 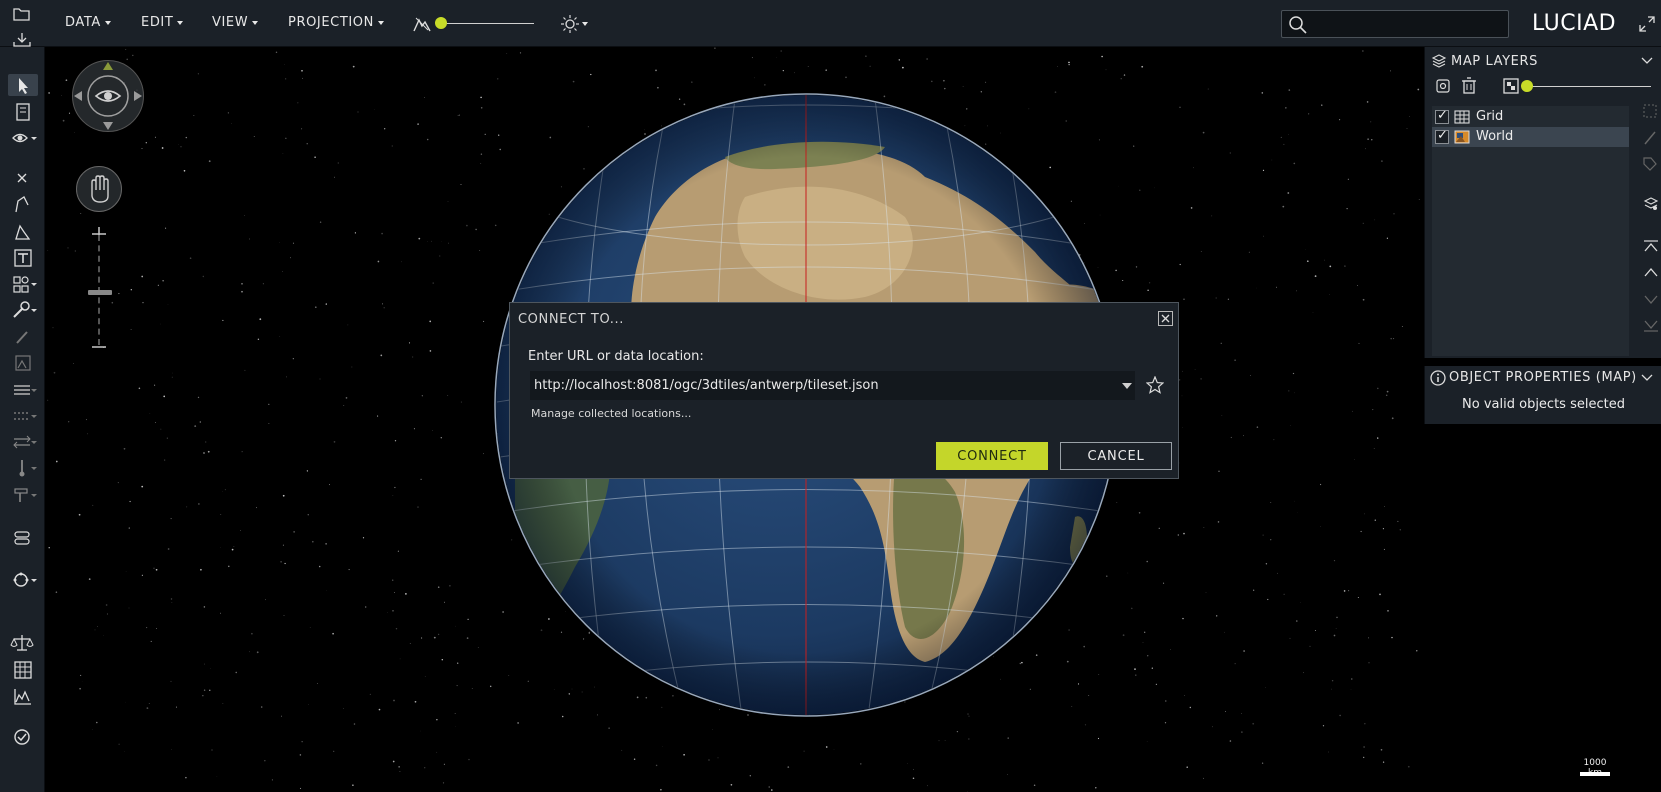 I want to click on info-icon, so click(x=1438, y=378).